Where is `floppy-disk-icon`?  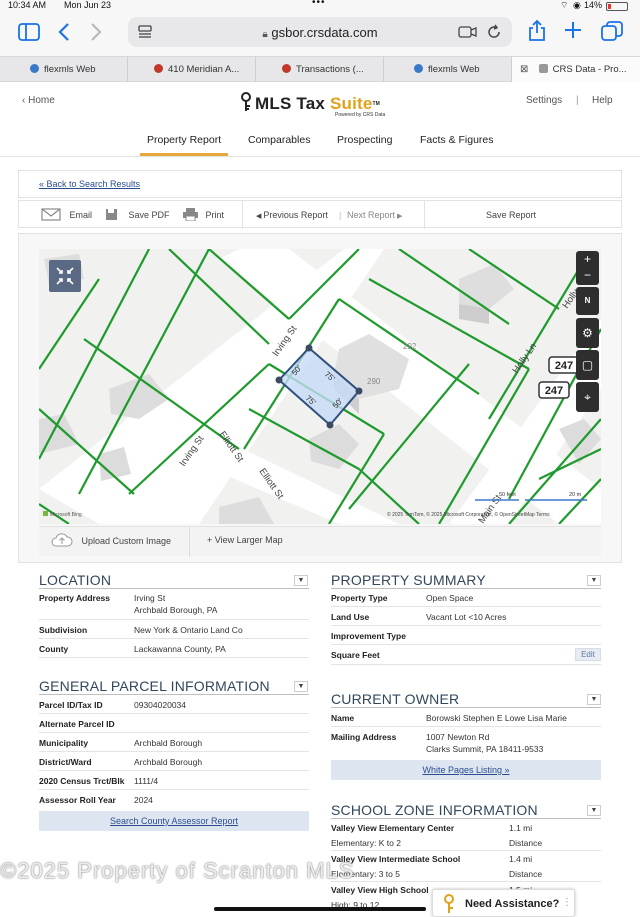 floppy-disk-icon is located at coordinates (111, 214).